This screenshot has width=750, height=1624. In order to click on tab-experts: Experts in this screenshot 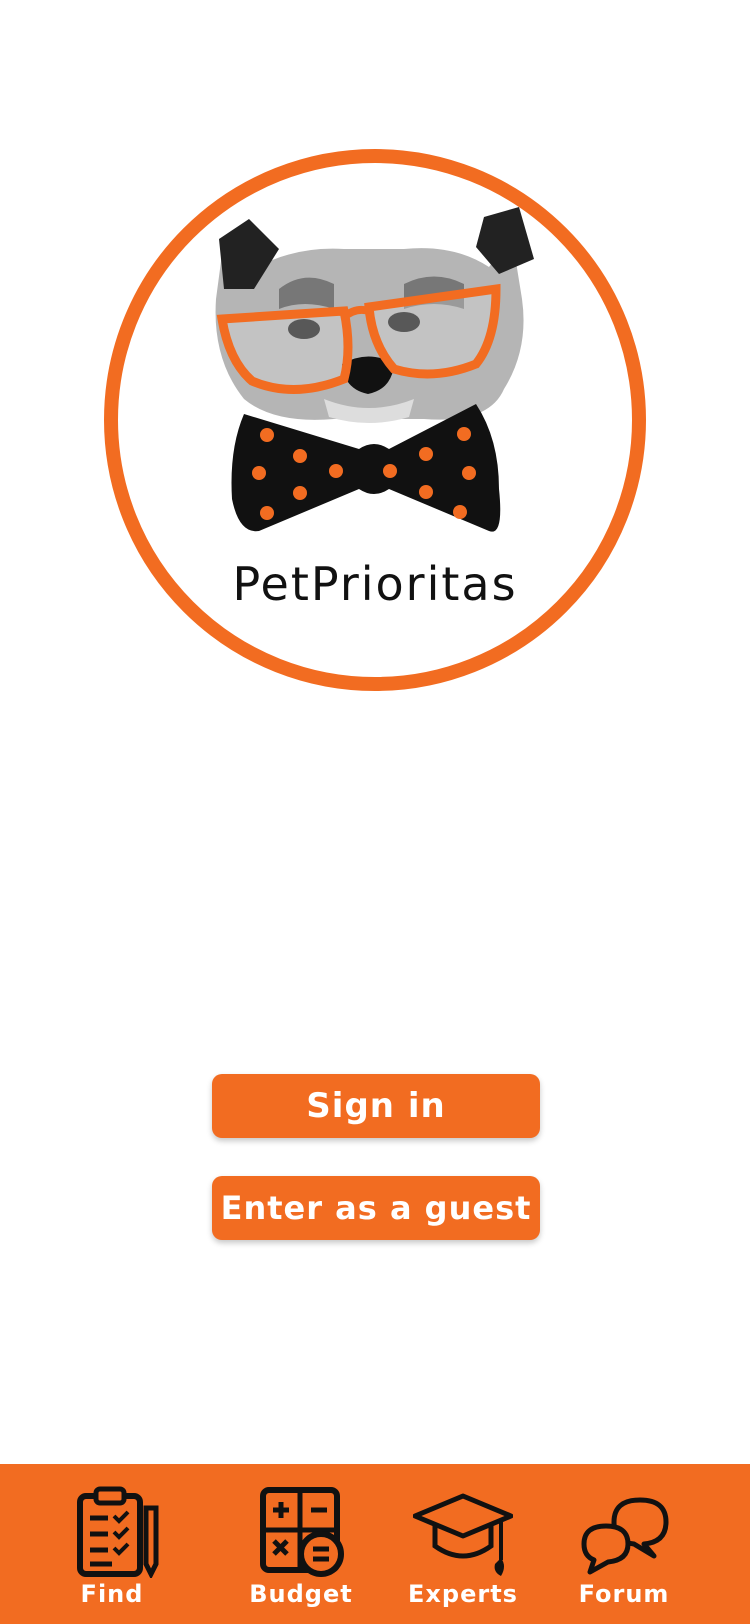, I will do `click(463, 1544)`.